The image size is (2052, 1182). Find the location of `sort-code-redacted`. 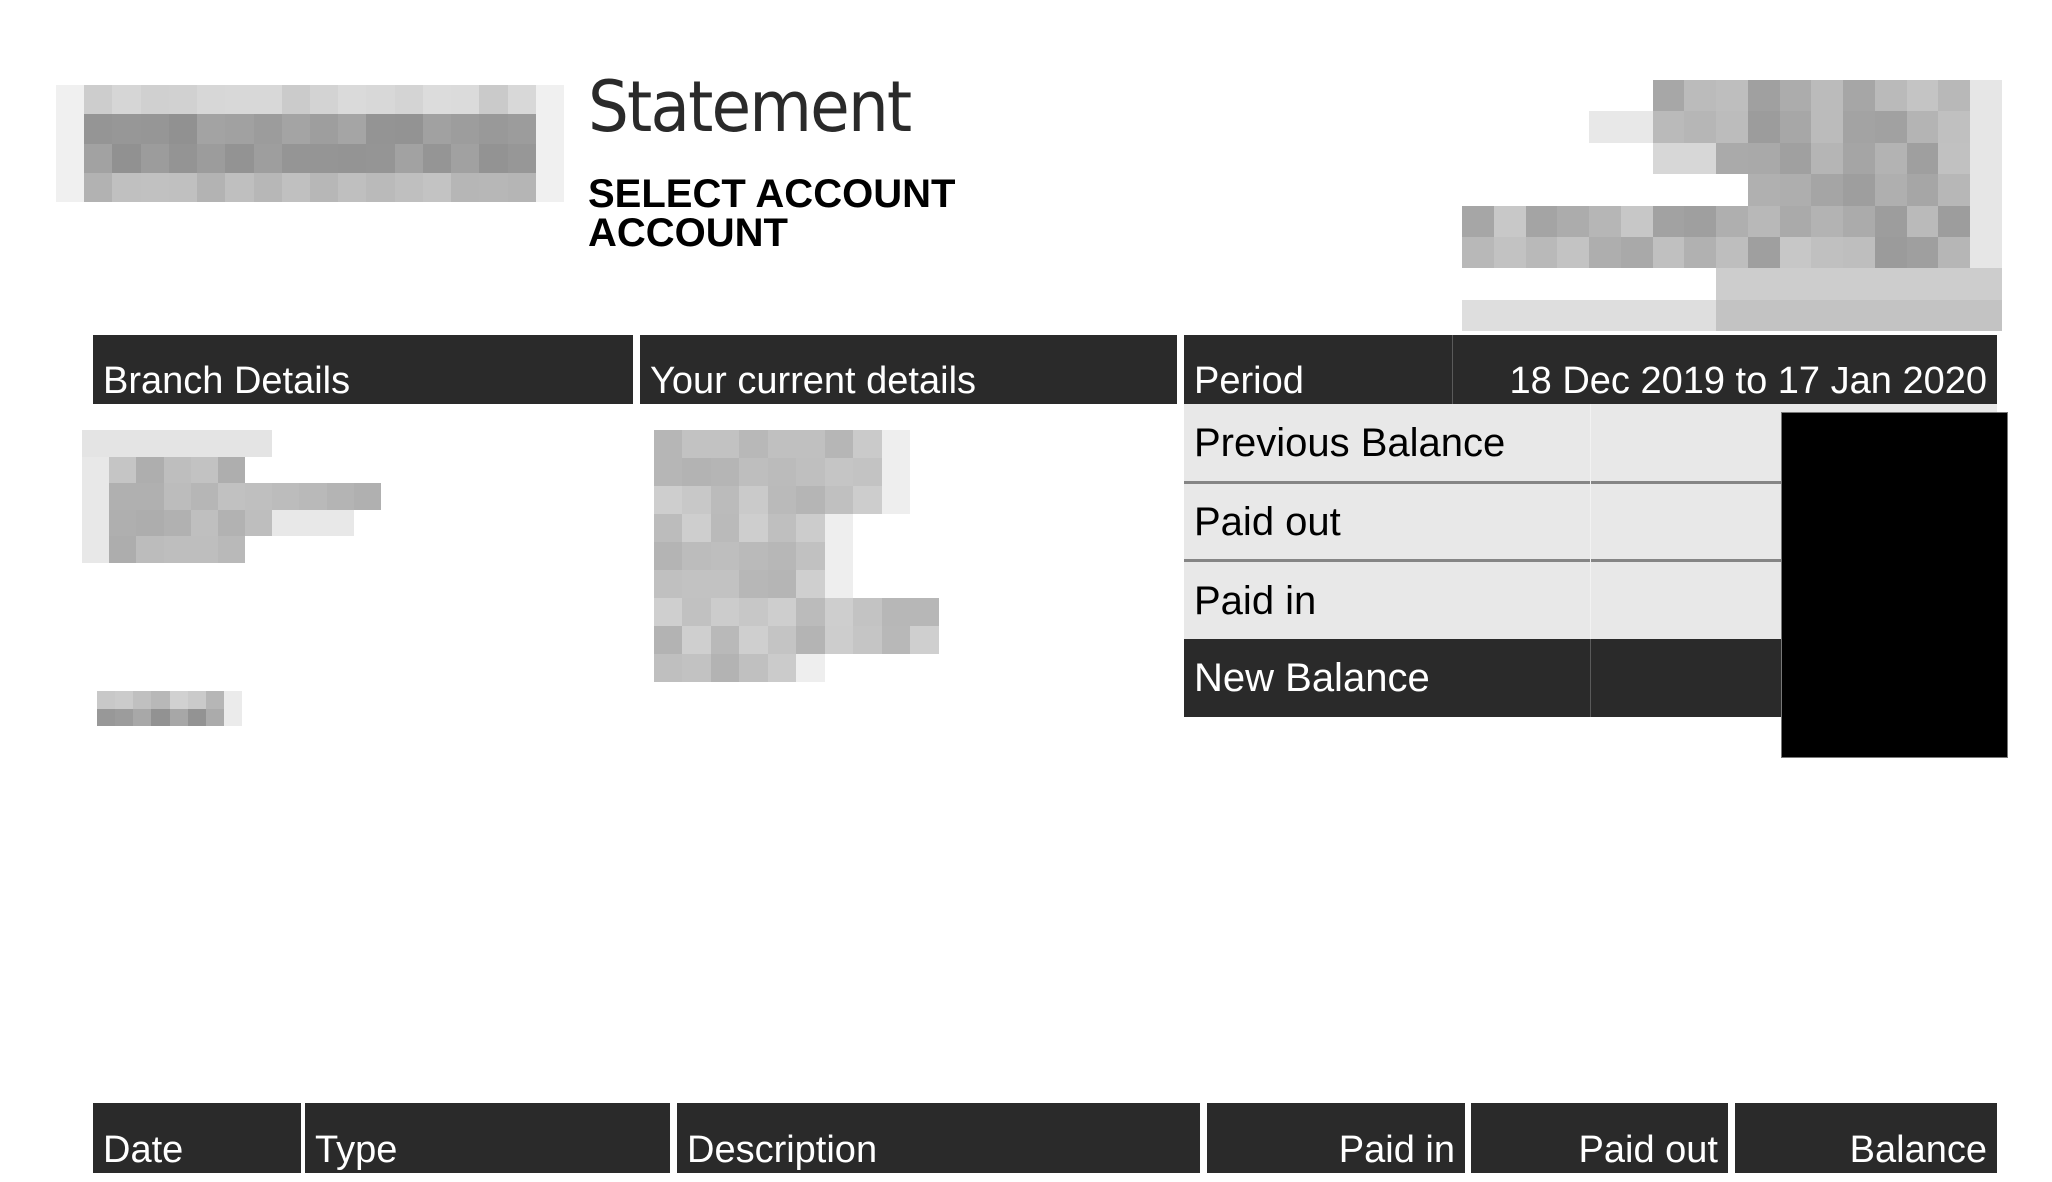

sort-code-redacted is located at coordinates (169, 708).